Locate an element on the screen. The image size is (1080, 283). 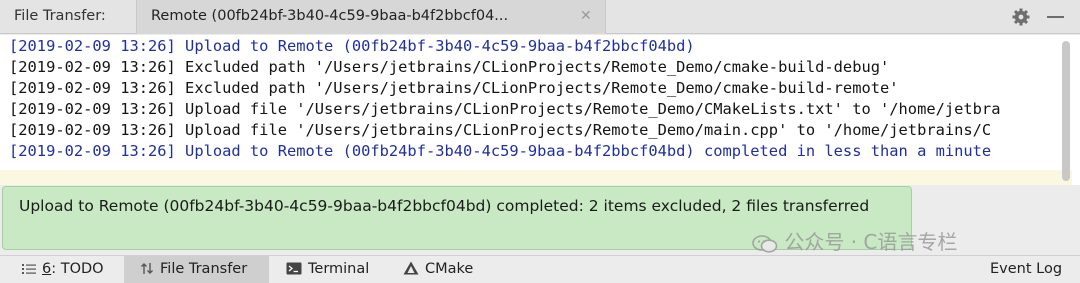
file-transfer-tab: File Transfer is located at coordinates (196, 269).